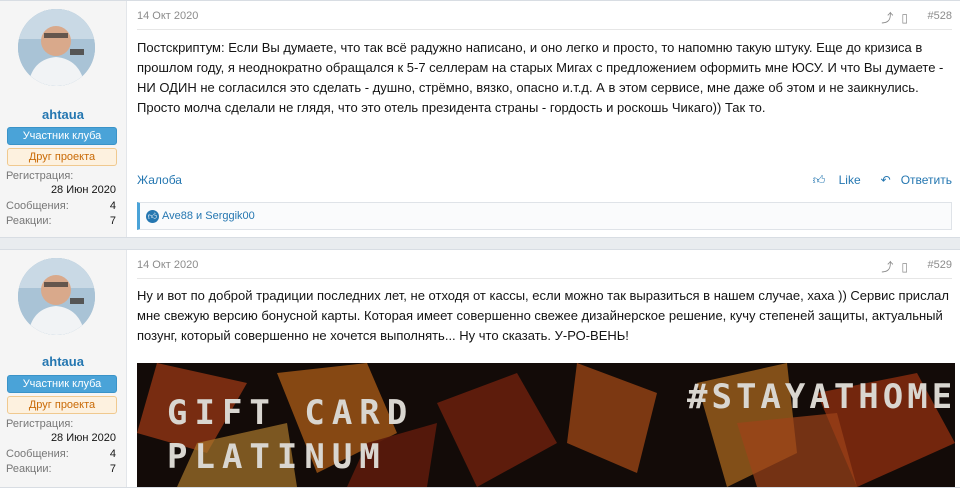  I want to click on banner-line1: GIFT CARD, so click(291, 413).